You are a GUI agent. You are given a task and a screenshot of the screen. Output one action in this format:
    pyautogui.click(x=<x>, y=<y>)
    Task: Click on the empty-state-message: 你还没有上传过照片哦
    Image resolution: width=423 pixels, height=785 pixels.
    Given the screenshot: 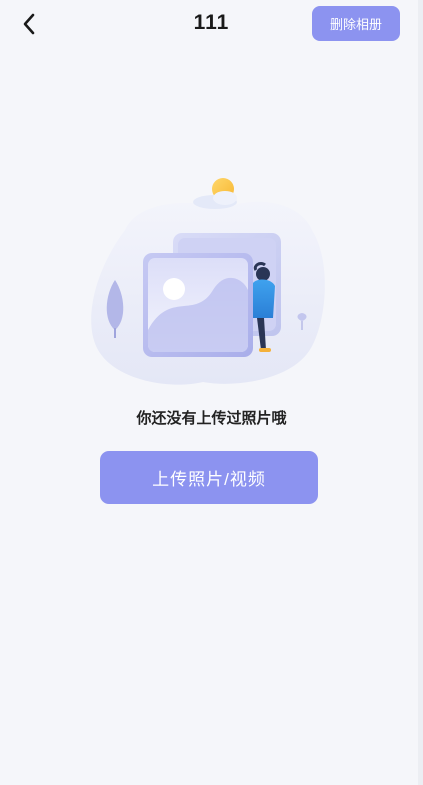 What is the action you would take?
    pyautogui.click(x=211, y=418)
    